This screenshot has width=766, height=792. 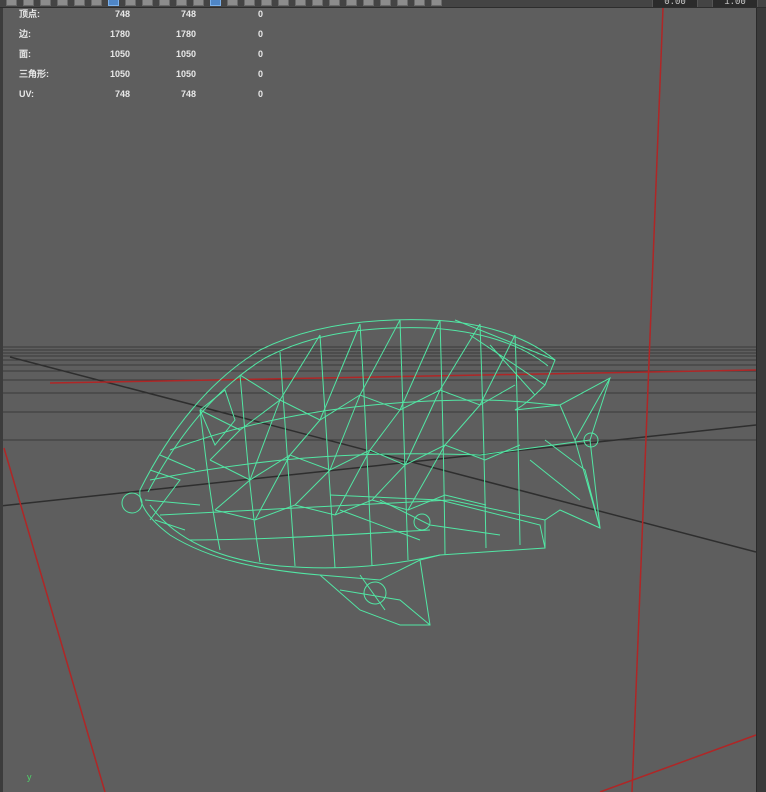 What do you see at coordinates (300, 3) in the screenshot?
I see `shadow-icon` at bounding box center [300, 3].